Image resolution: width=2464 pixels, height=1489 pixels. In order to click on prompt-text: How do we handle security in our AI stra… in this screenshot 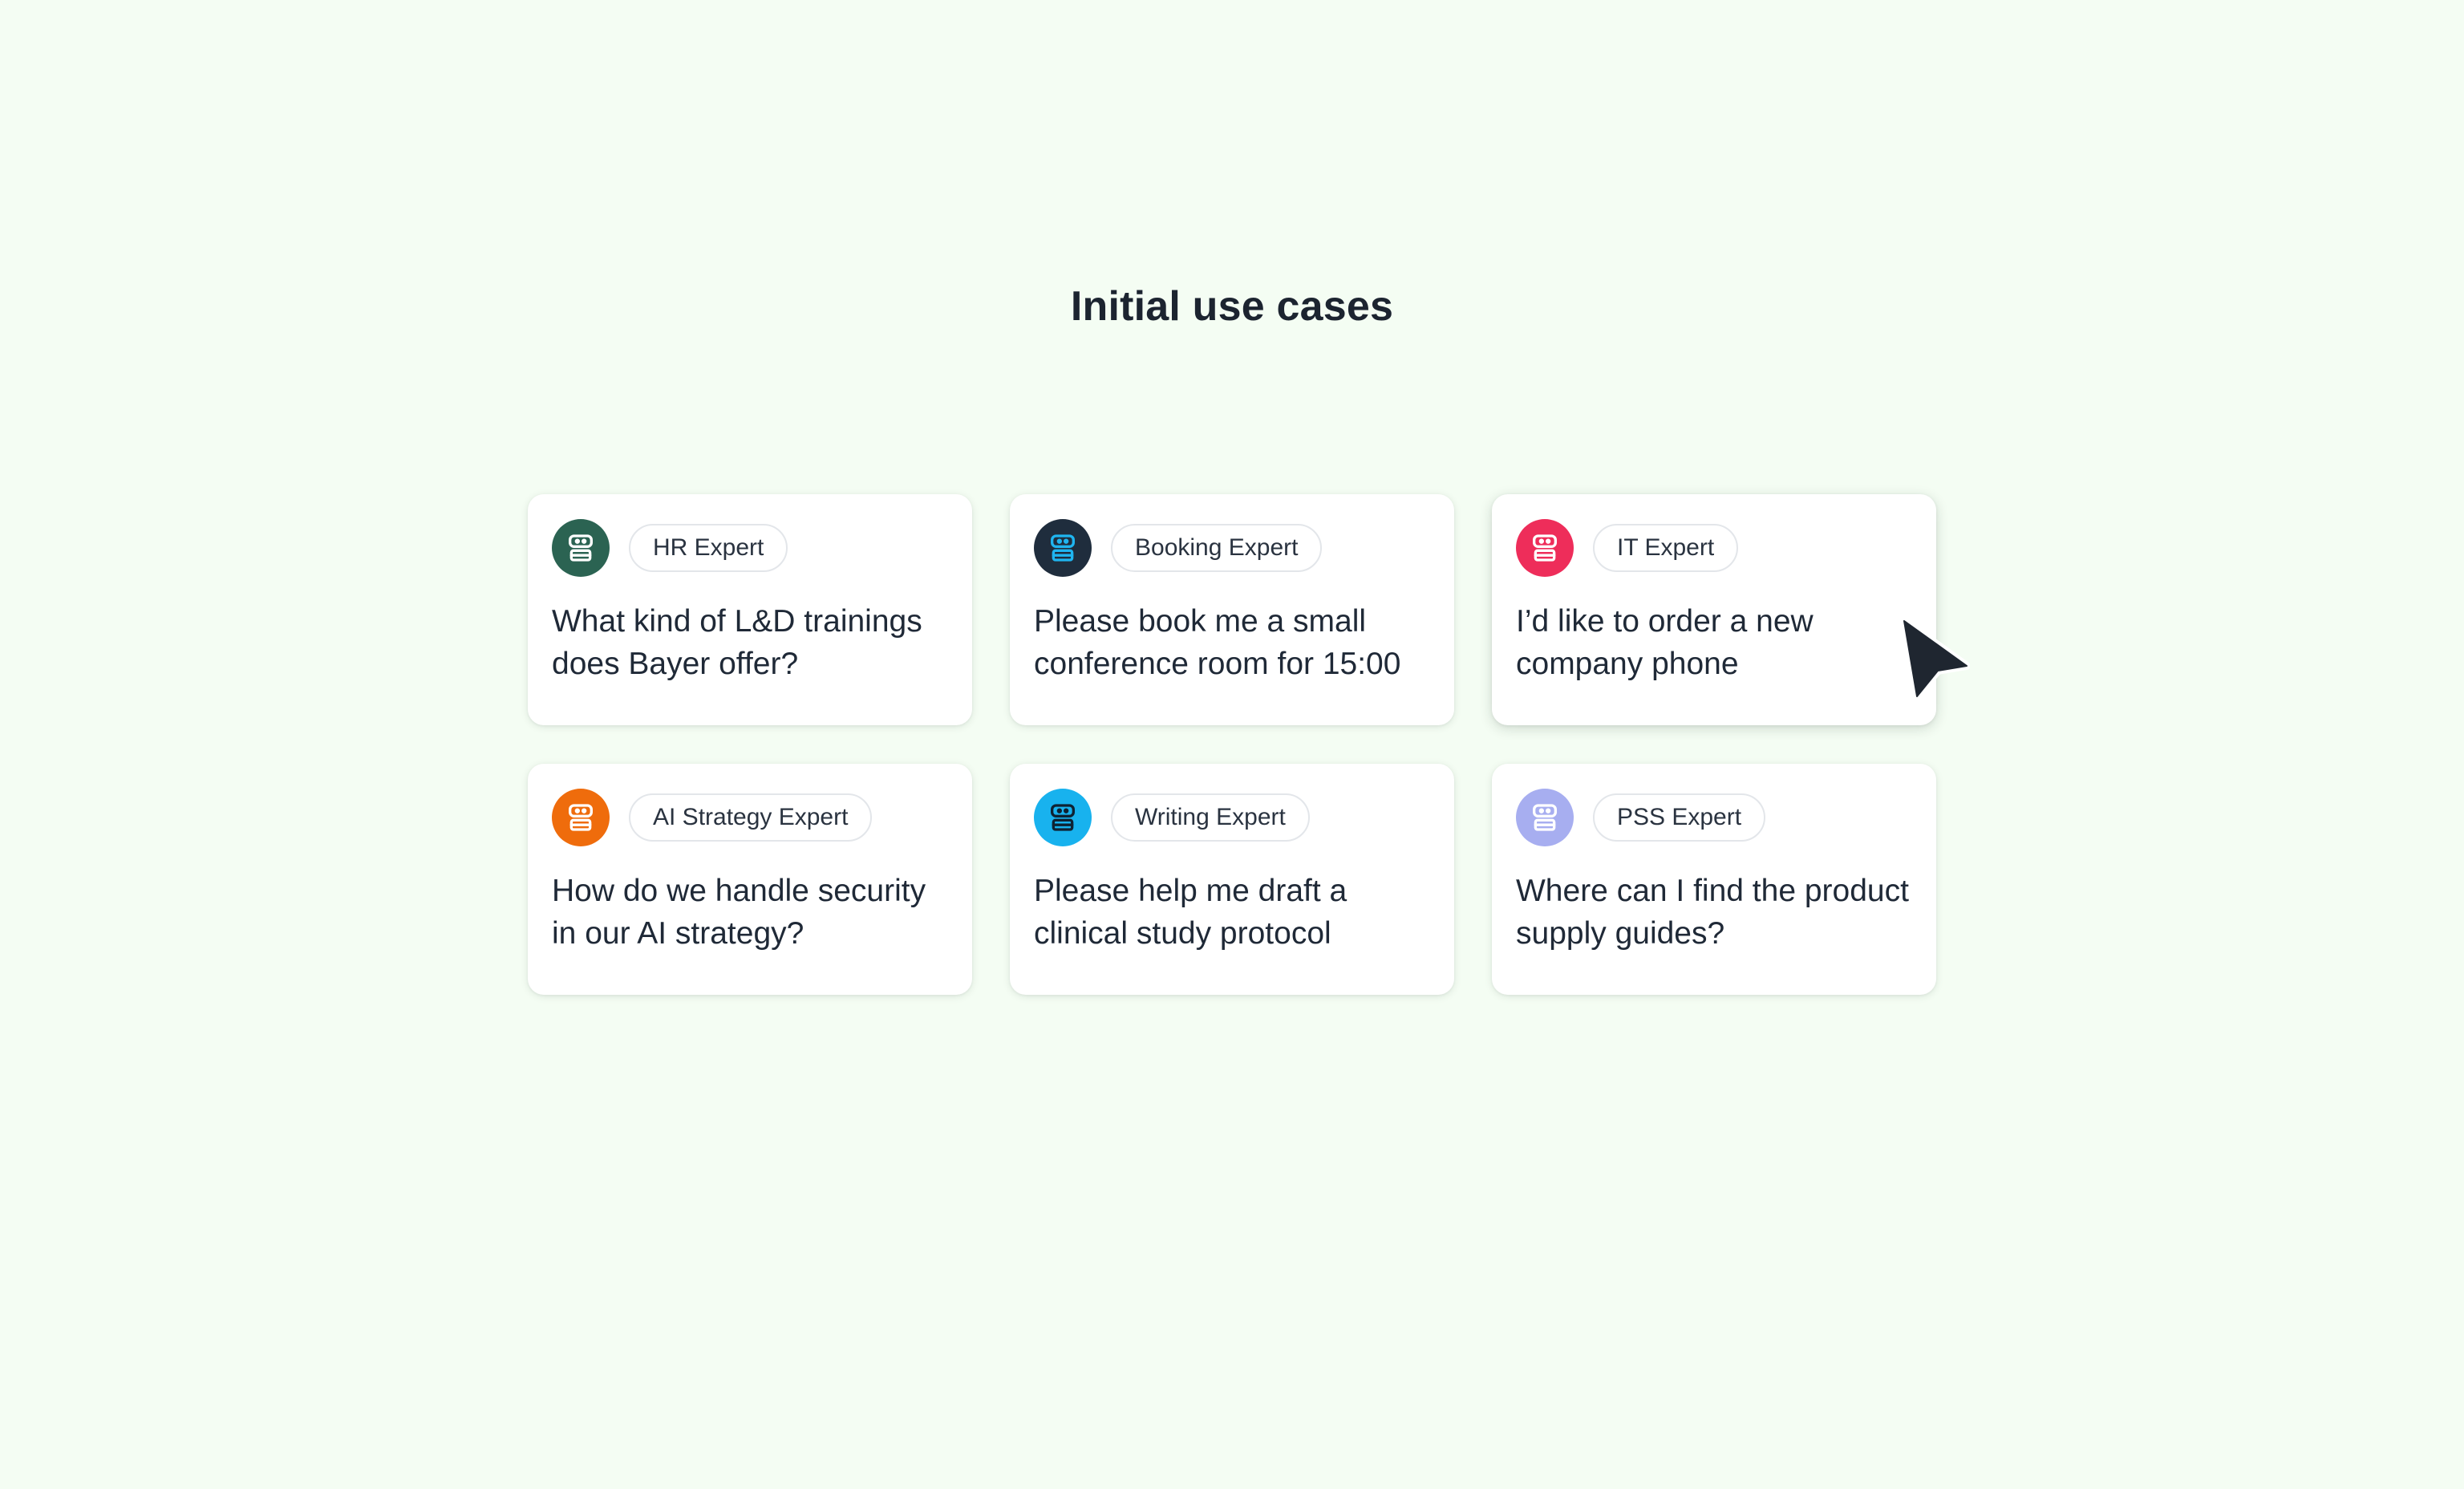, I will do `click(739, 912)`.